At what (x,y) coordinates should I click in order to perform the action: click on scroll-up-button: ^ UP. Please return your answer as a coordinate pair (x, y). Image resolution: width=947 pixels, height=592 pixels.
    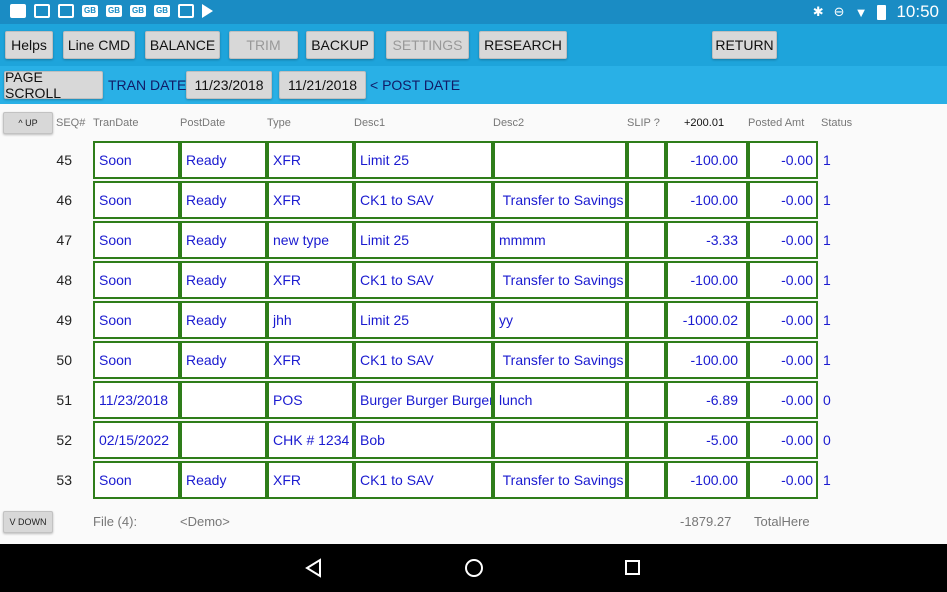
    Looking at the image, I should click on (28, 123).